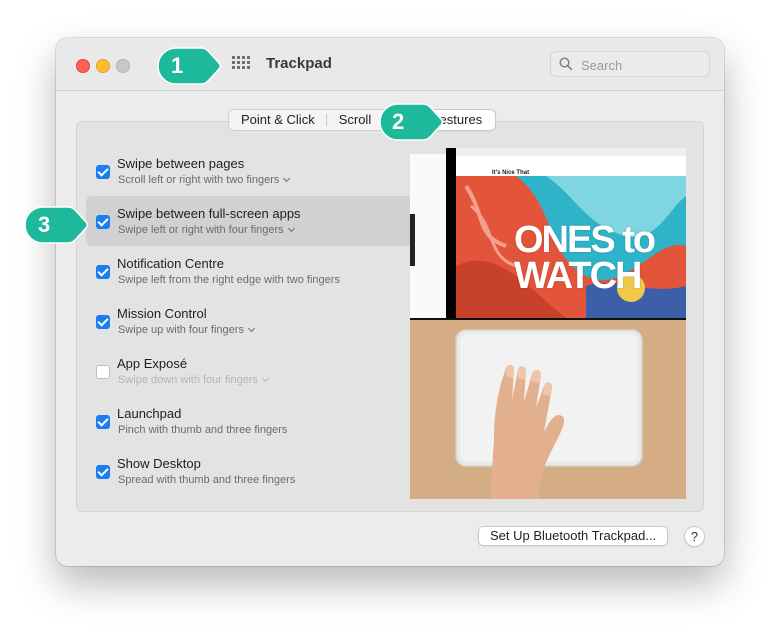  Describe the element at coordinates (203, 430) in the screenshot. I see `gesture-description: Pinch with thumb and three fingers` at that location.